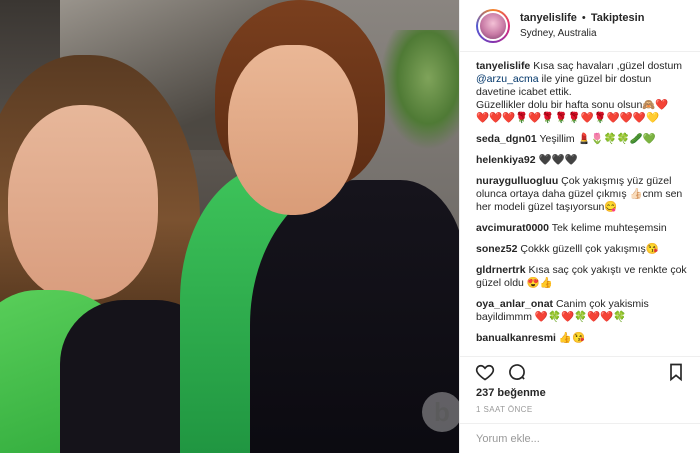 The height and width of the screenshot is (453, 700). What do you see at coordinates (618, 18) in the screenshot?
I see `follow-status: Takiptesin` at bounding box center [618, 18].